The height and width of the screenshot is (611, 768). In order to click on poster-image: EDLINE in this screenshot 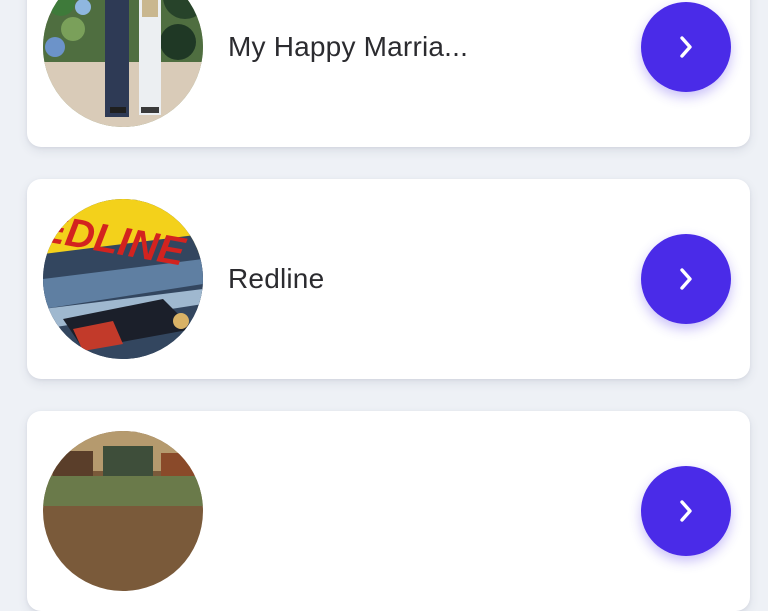, I will do `click(123, 279)`.